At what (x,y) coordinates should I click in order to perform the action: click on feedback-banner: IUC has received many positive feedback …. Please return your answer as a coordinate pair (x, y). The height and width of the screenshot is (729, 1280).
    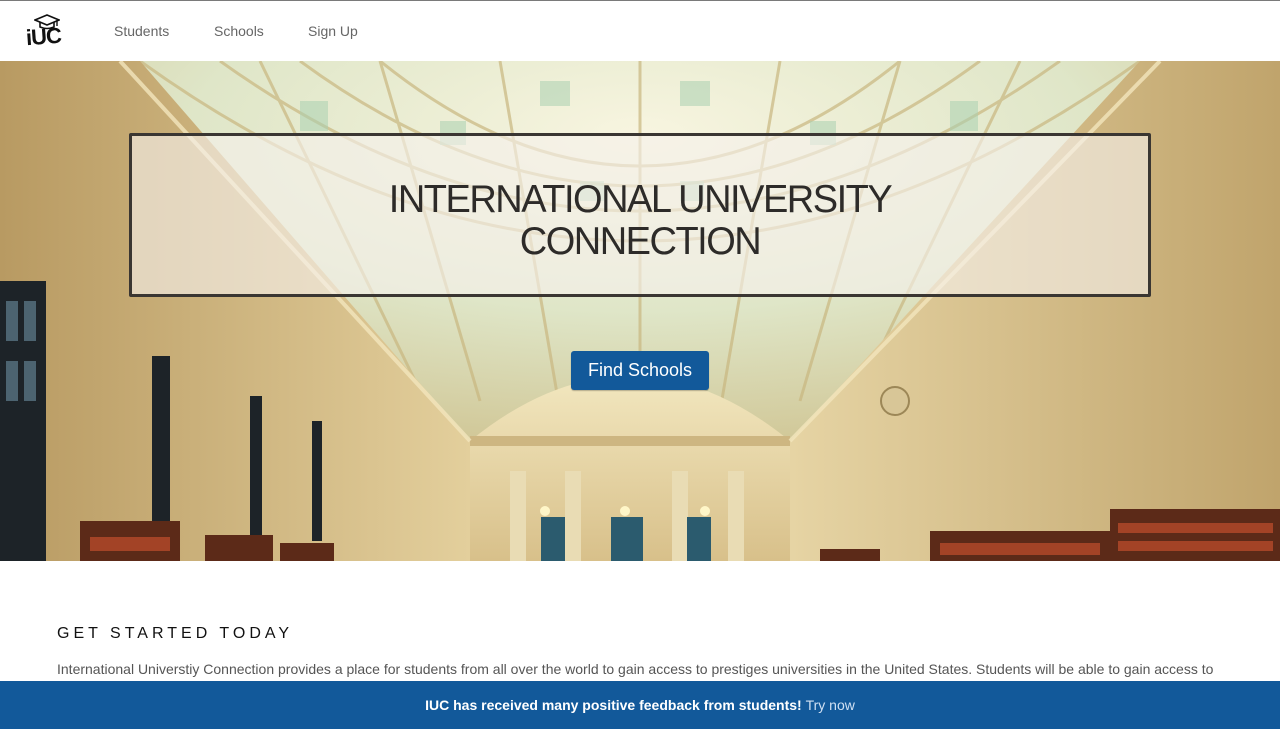
    Looking at the image, I should click on (640, 705).